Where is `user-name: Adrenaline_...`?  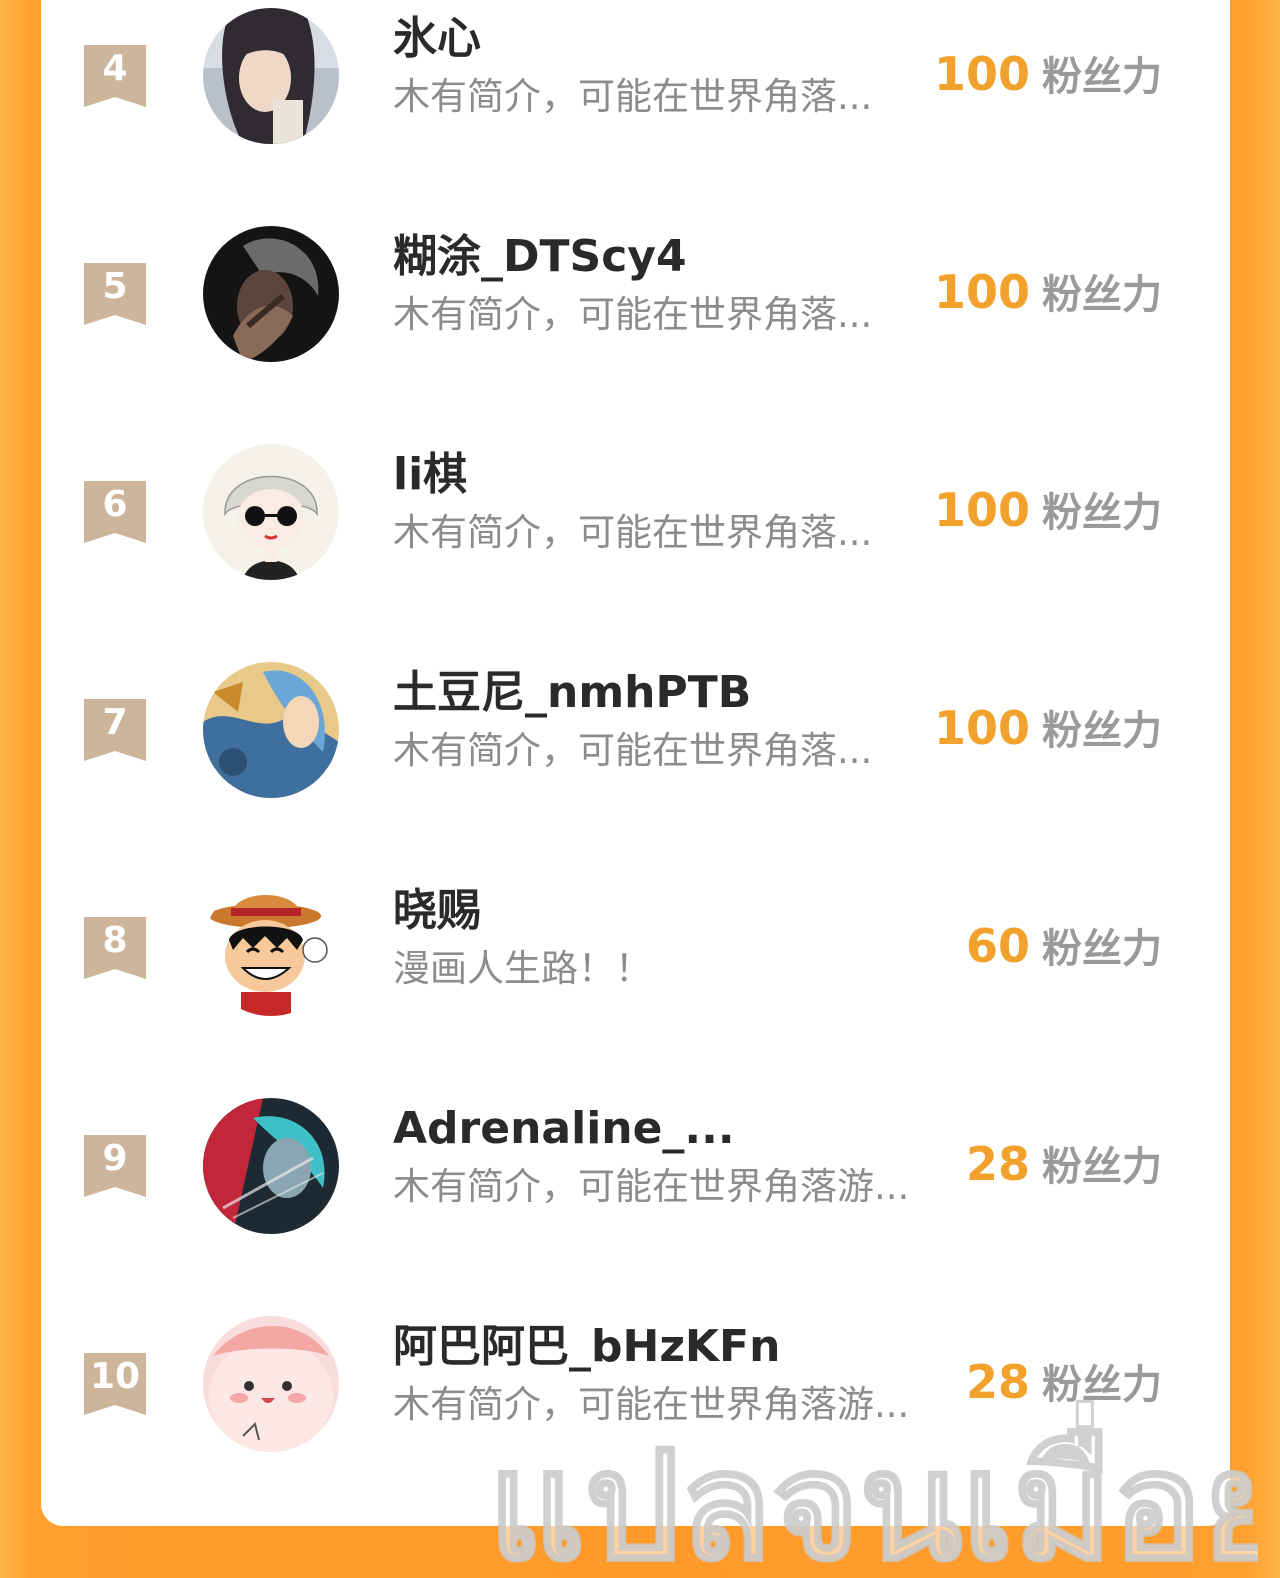
user-name: Adrenaline_... is located at coordinates (564, 1129).